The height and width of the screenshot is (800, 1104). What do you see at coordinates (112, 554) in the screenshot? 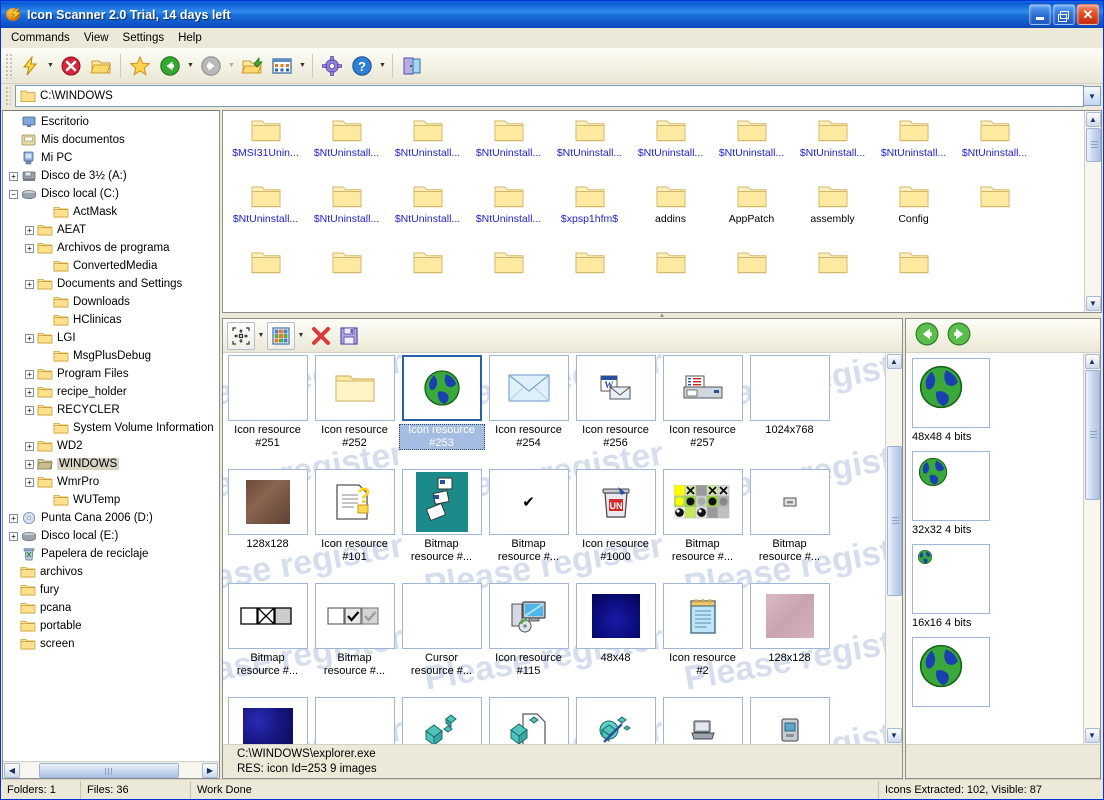
I see `tree-item-papelera-de-reciclaje: Papelera de reciclaje` at bounding box center [112, 554].